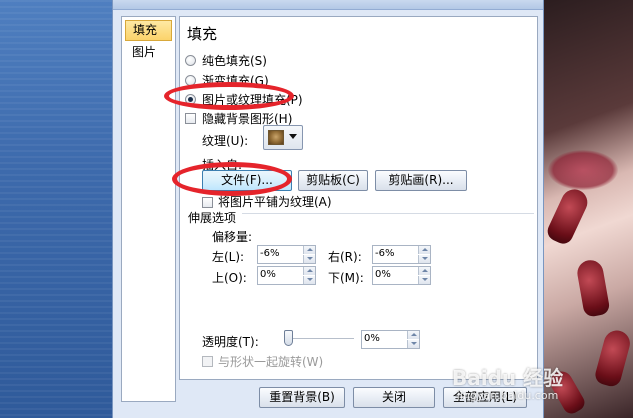  What do you see at coordinates (207, 361) in the screenshot?
I see `rotate-with-shape-checkbox` at bounding box center [207, 361].